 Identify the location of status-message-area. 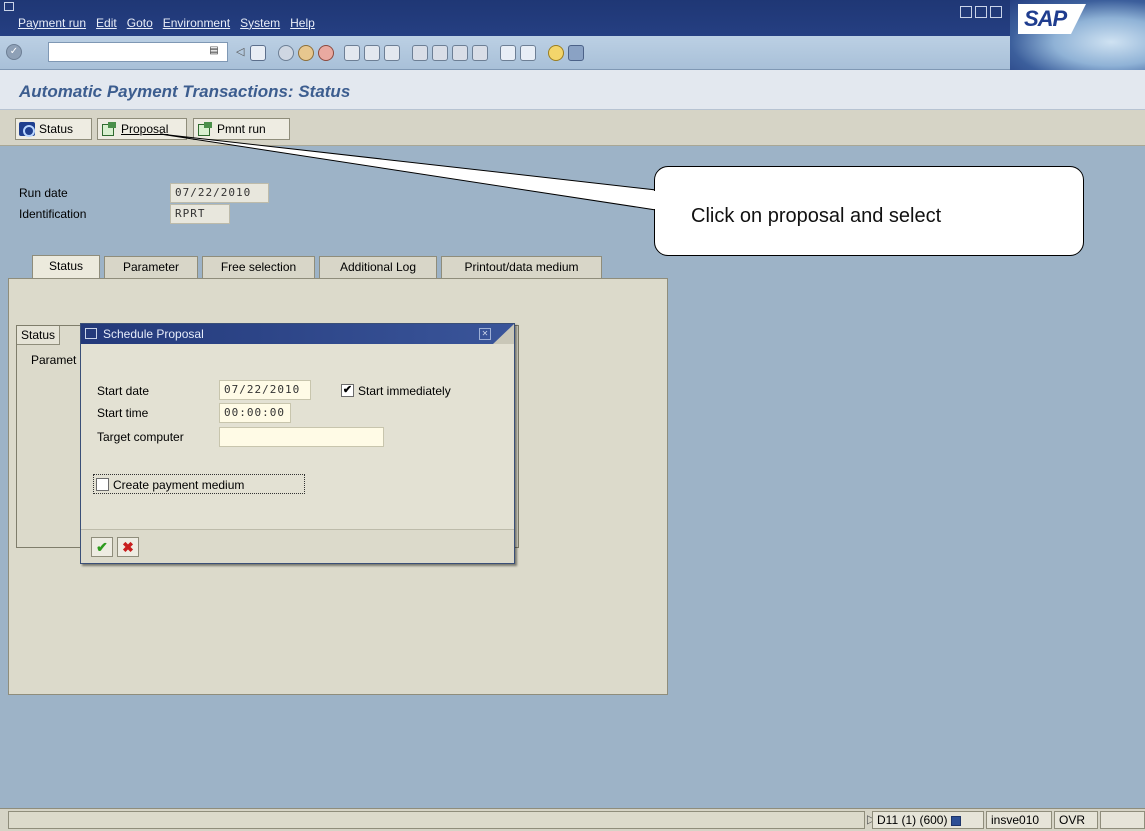
(436, 820).